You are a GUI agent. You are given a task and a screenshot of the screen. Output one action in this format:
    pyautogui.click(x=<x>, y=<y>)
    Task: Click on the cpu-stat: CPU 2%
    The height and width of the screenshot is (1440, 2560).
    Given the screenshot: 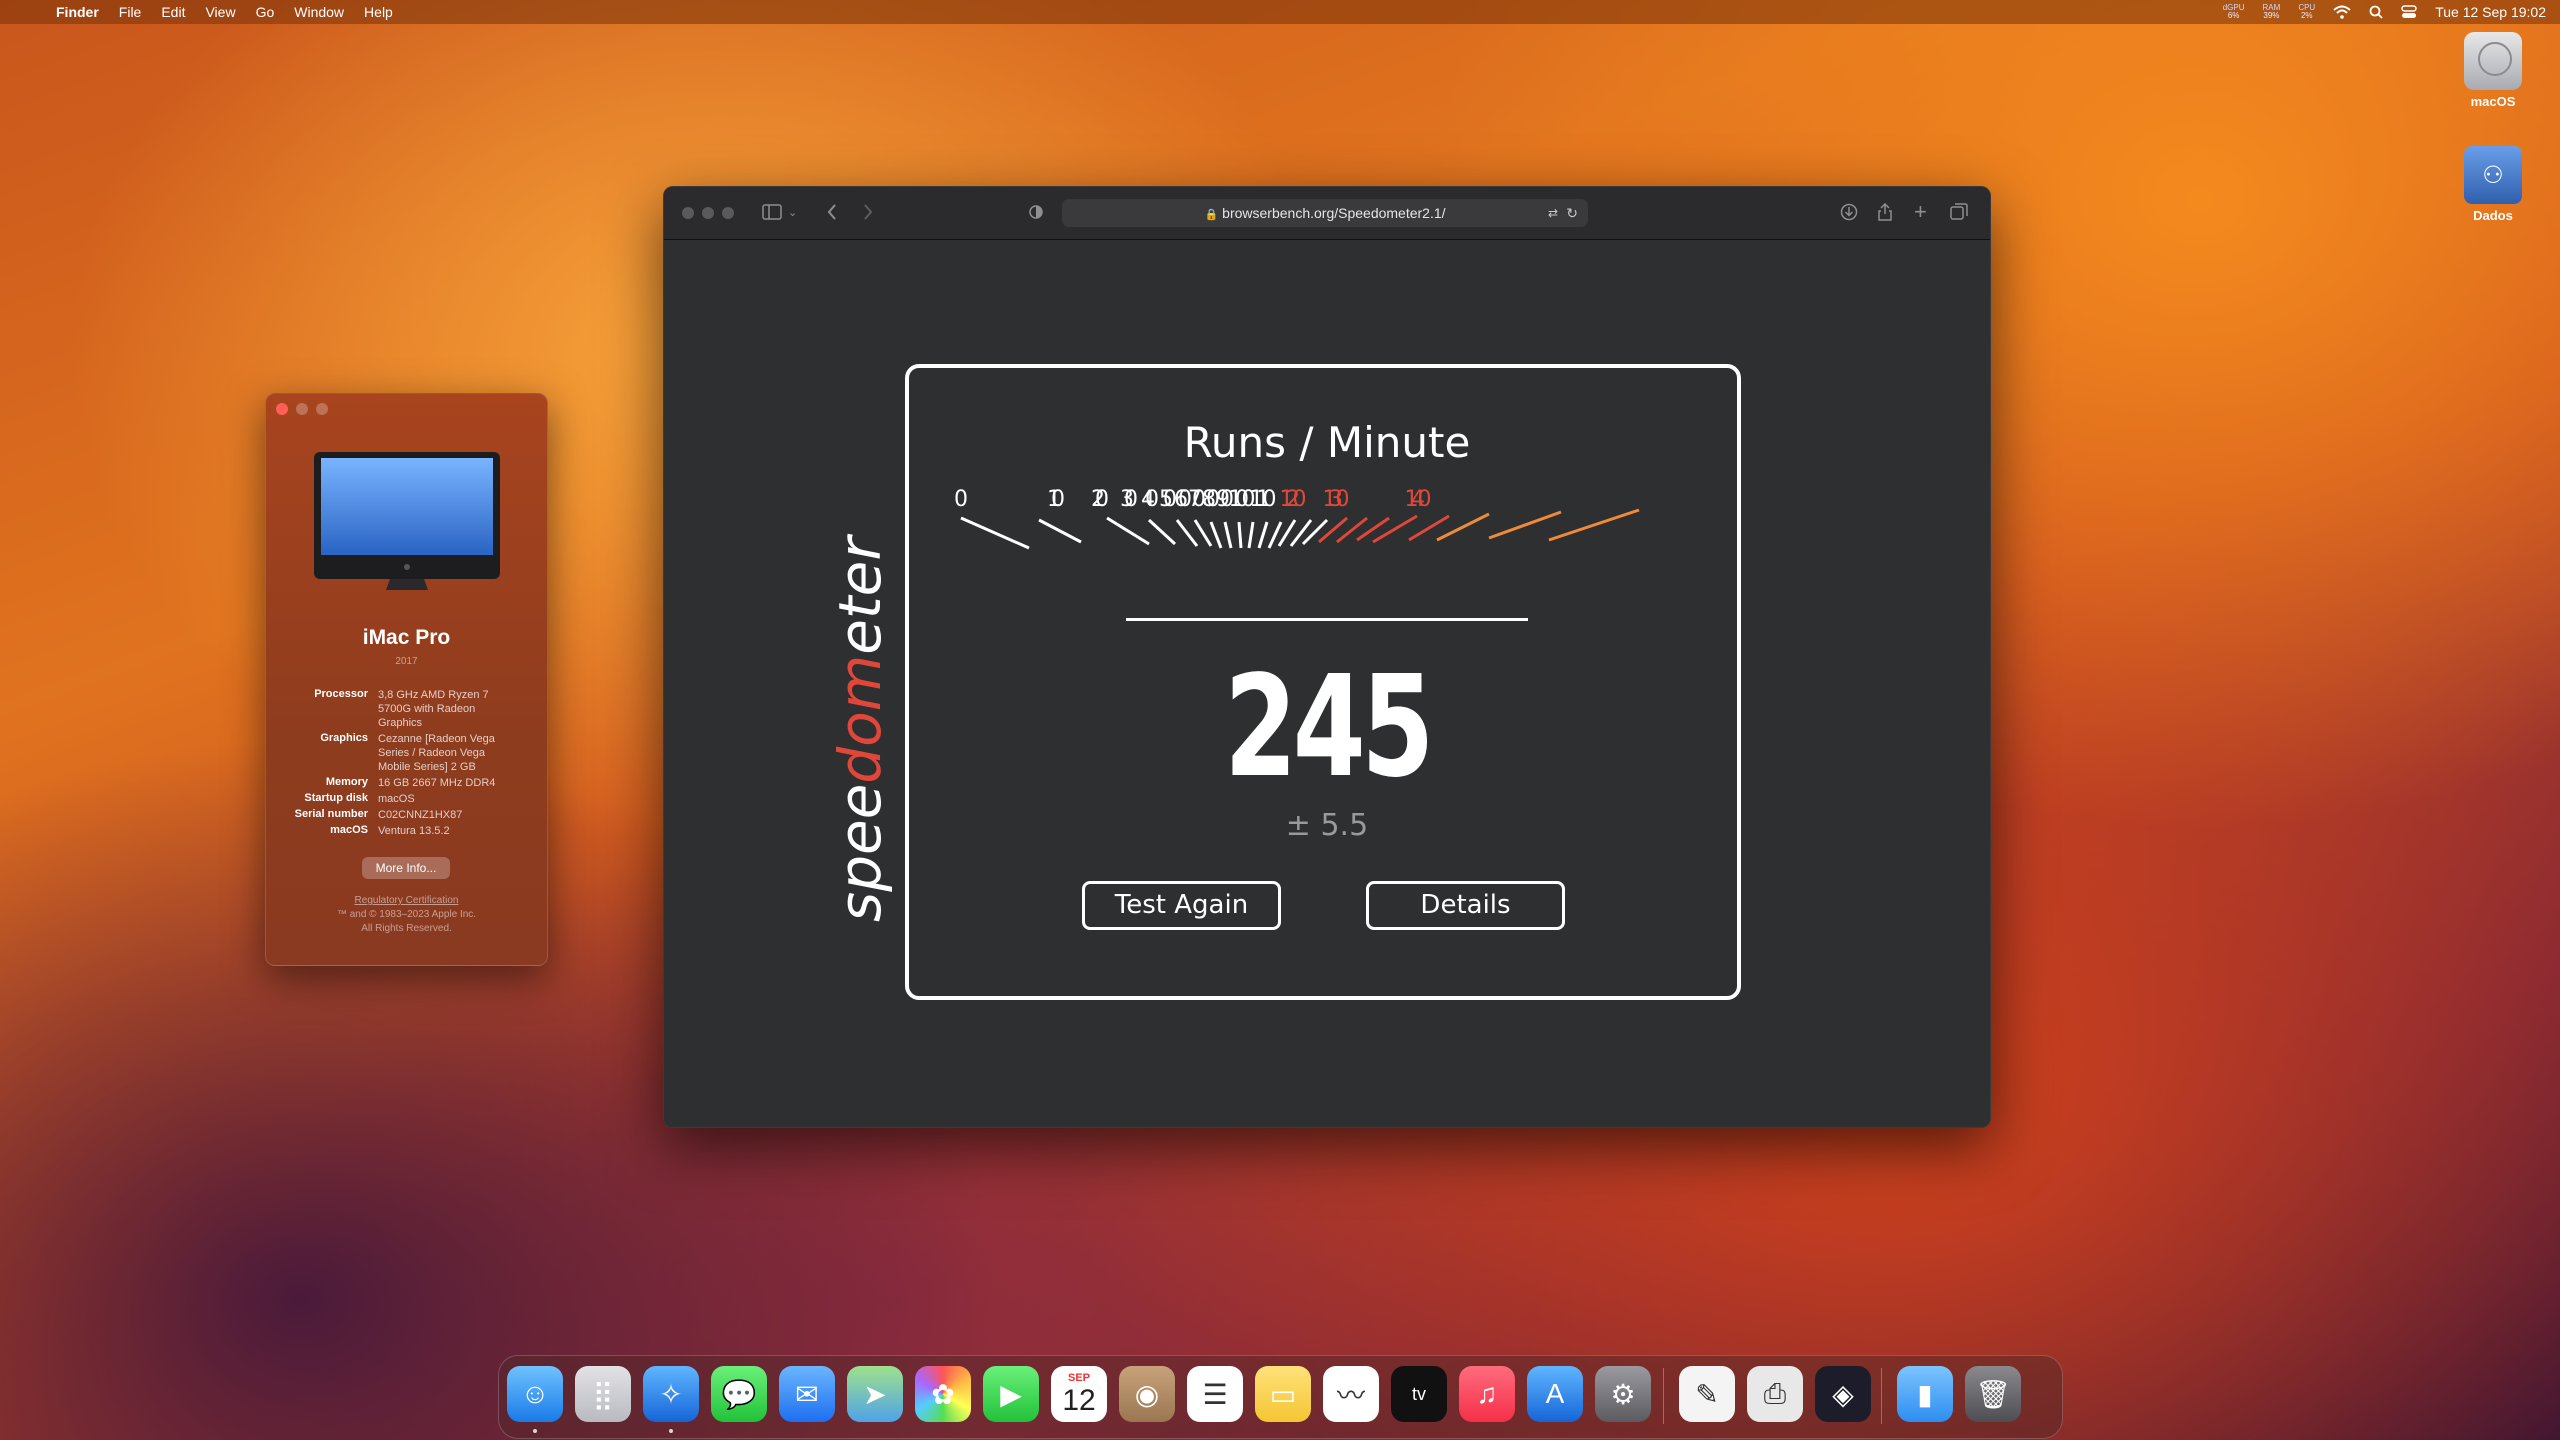 What is the action you would take?
    pyautogui.click(x=2306, y=12)
    